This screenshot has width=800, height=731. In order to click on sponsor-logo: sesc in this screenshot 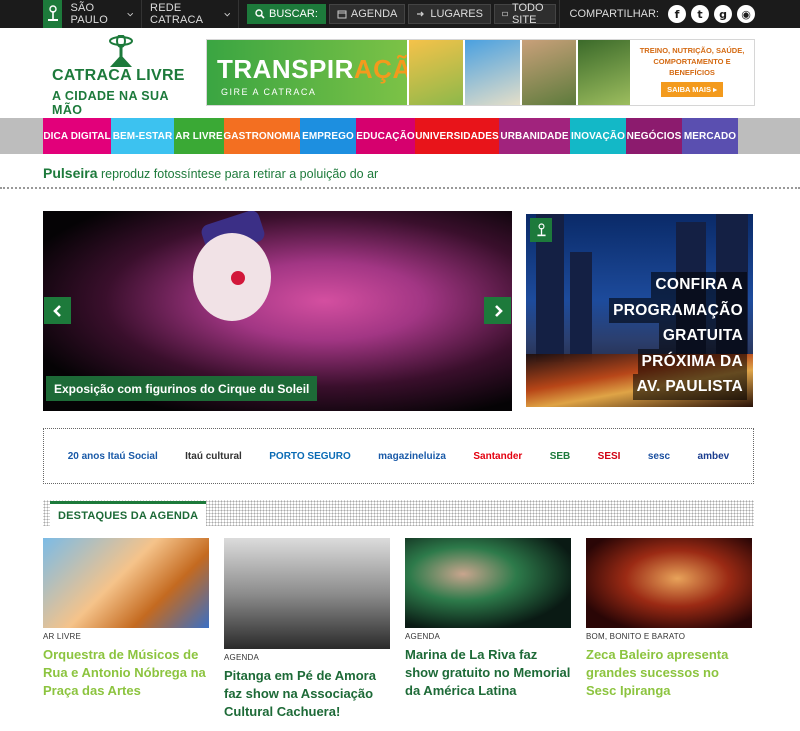, I will do `click(659, 456)`.